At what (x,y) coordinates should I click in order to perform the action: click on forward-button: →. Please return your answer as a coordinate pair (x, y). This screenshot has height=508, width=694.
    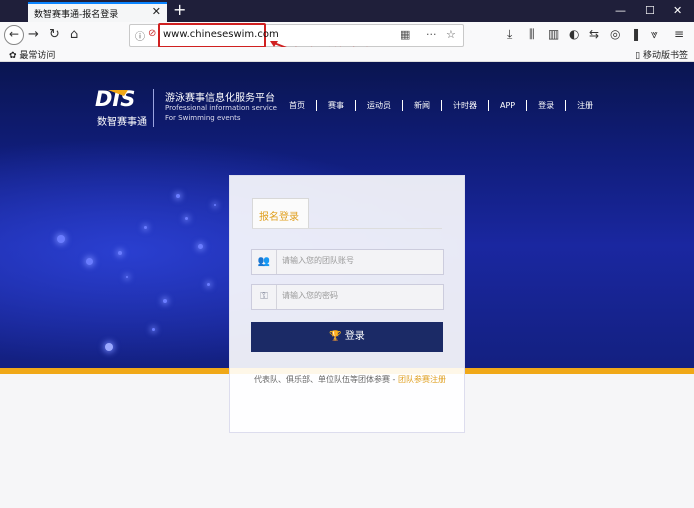
    Looking at the image, I should click on (33, 34).